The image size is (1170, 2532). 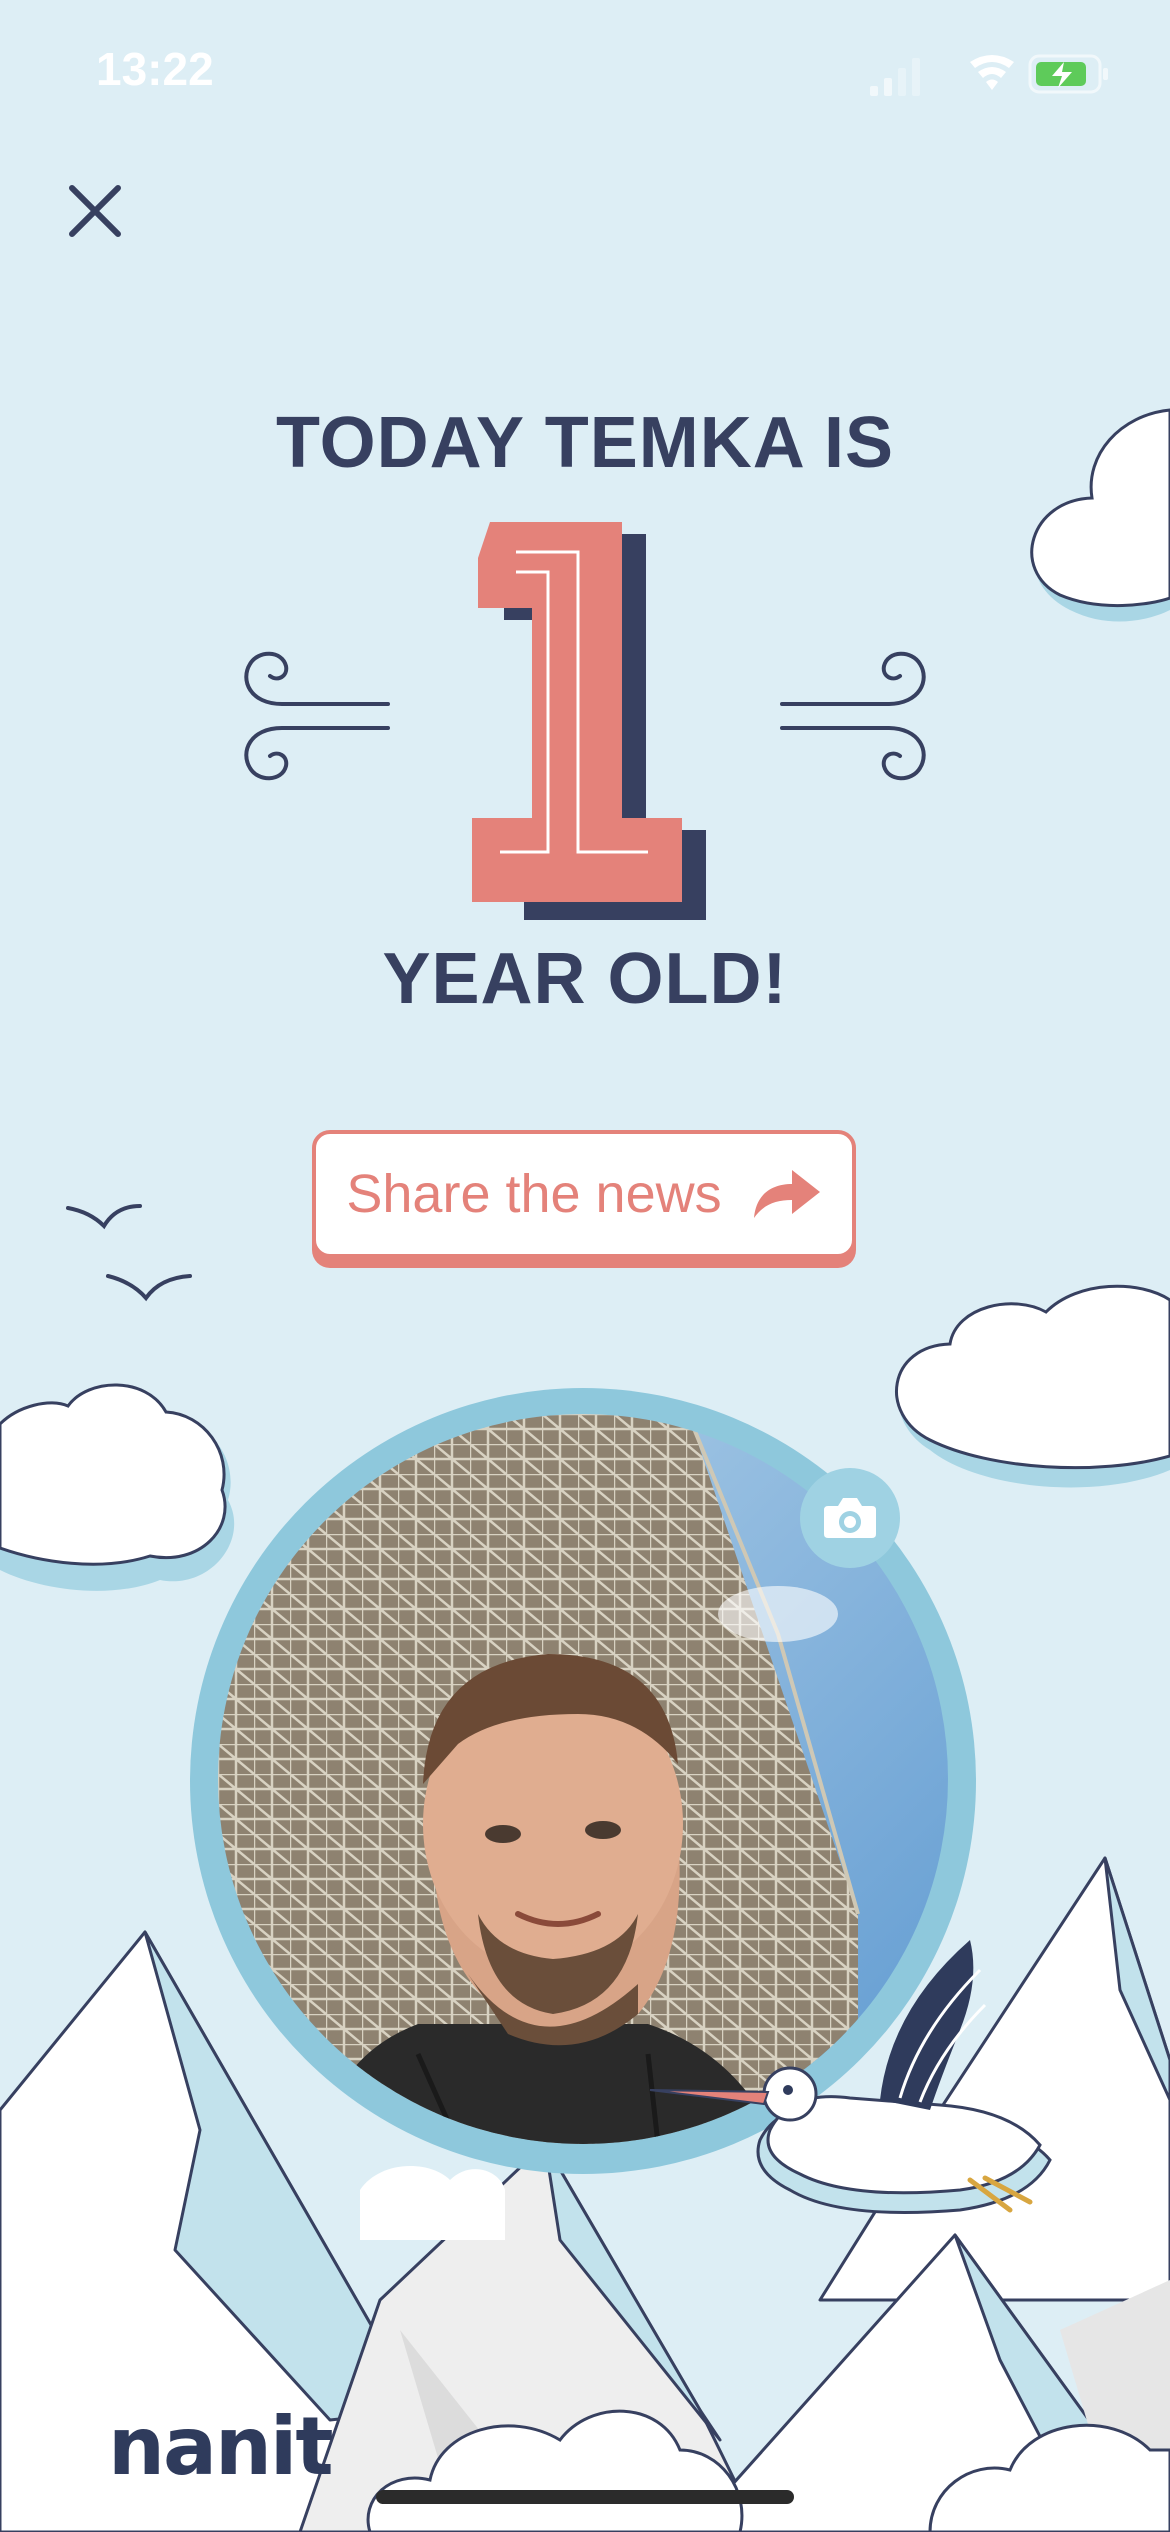 What do you see at coordinates (992, 72) in the screenshot?
I see `wifi-icon` at bounding box center [992, 72].